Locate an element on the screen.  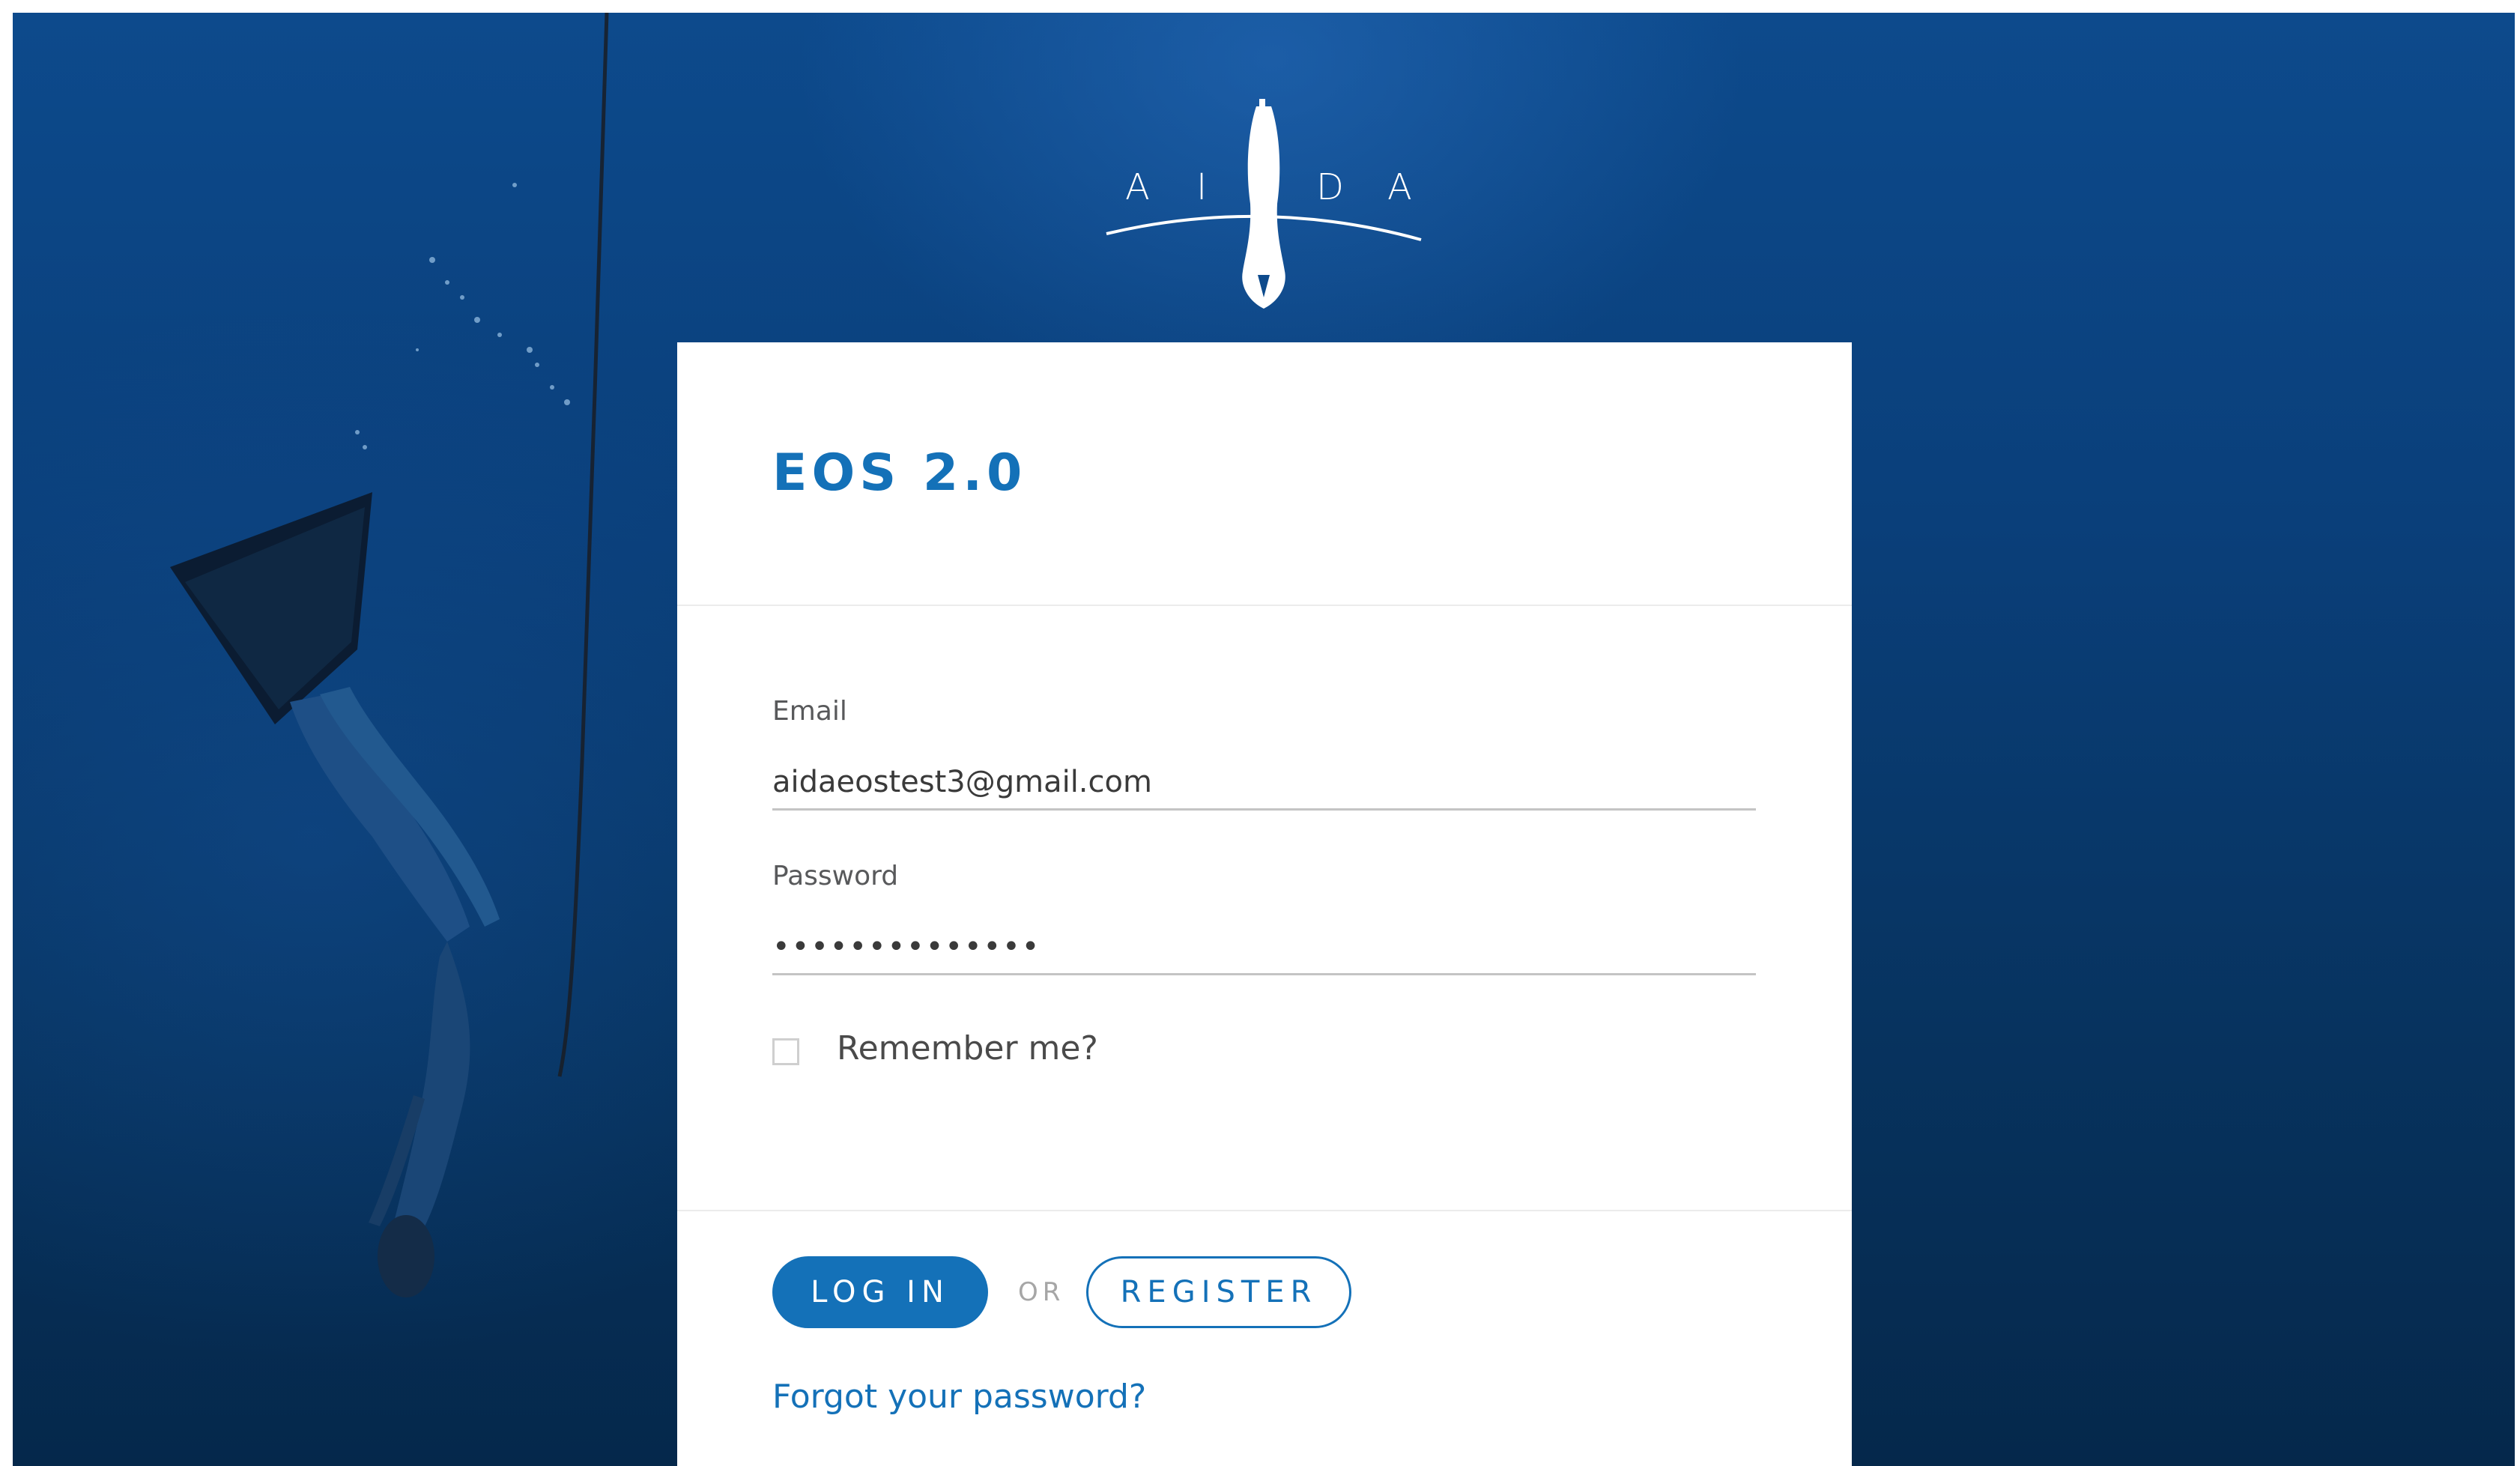
remember-me-label: Remember me? is located at coordinates (967, 1048).